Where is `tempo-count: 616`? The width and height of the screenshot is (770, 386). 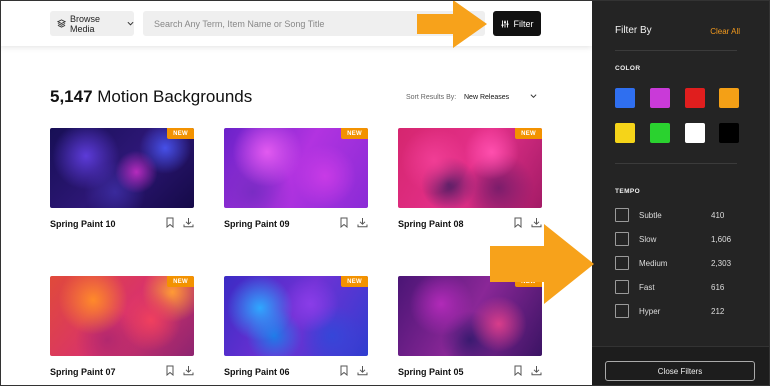
tempo-count: 616 is located at coordinates (718, 287).